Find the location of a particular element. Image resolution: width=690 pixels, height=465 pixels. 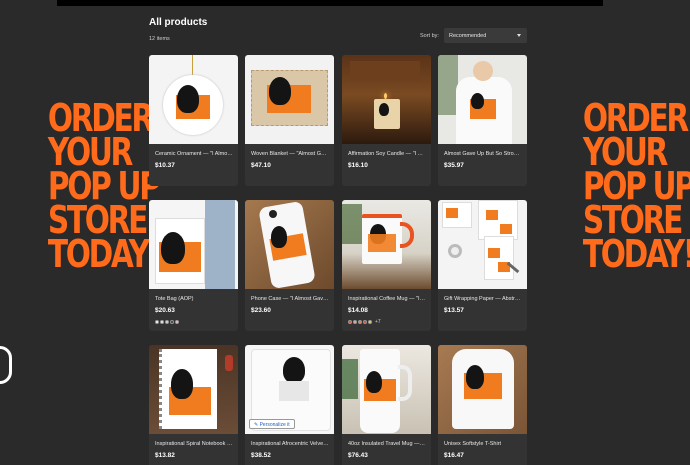

product-price: $10.37 is located at coordinates (165, 165).